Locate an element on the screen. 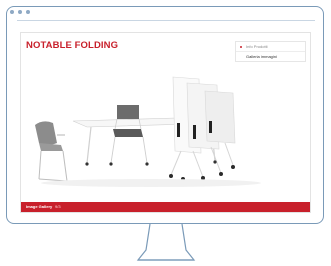  gallery-counter: 9/3 is located at coordinates (58, 206).